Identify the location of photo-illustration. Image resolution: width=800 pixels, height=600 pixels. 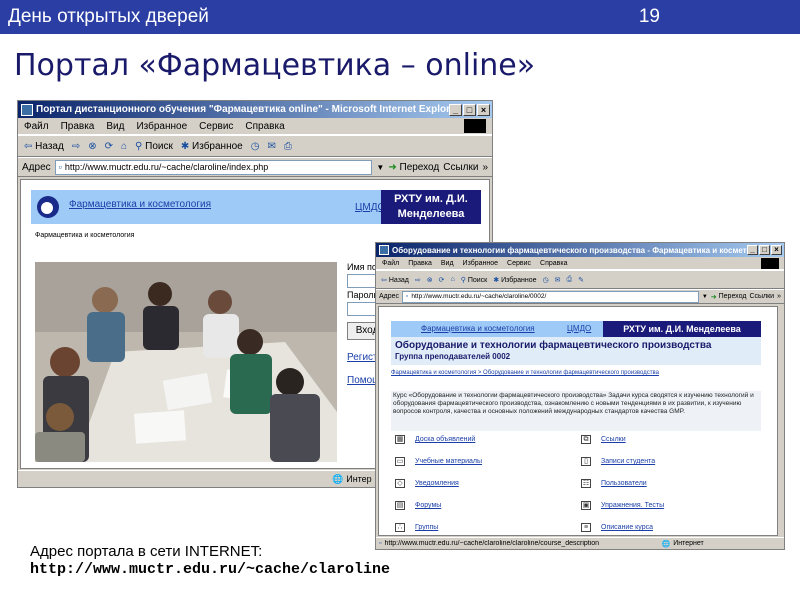
(186, 362).